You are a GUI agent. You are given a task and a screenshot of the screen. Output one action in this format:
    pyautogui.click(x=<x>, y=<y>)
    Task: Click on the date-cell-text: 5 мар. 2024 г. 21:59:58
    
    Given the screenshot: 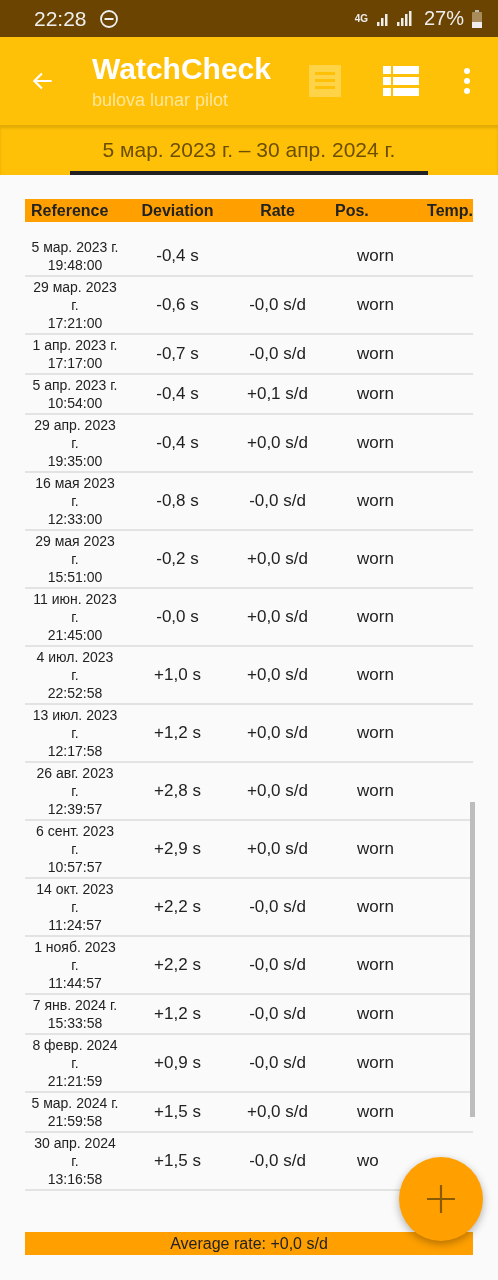 What is the action you would take?
    pyautogui.click(x=75, y=1112)
    